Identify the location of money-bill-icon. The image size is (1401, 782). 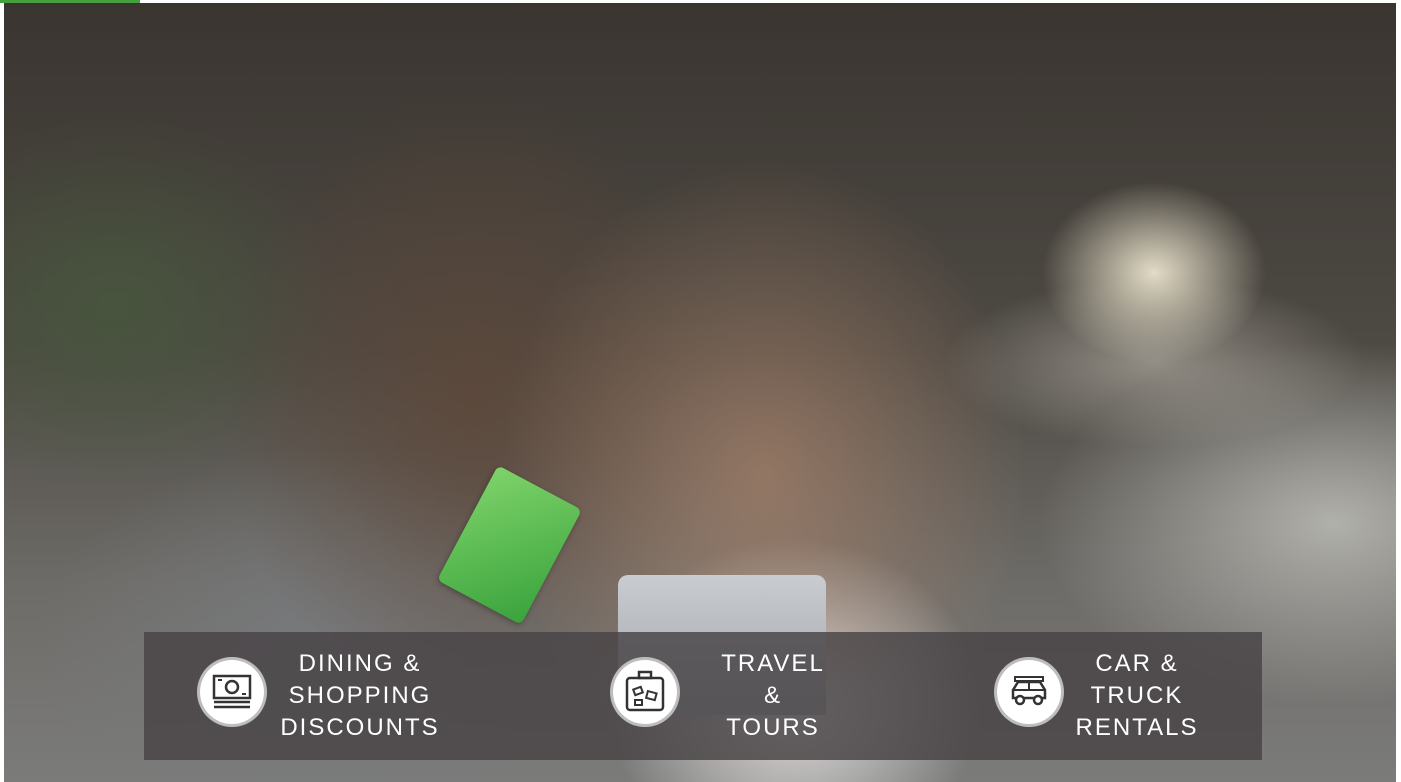
(232, 692).